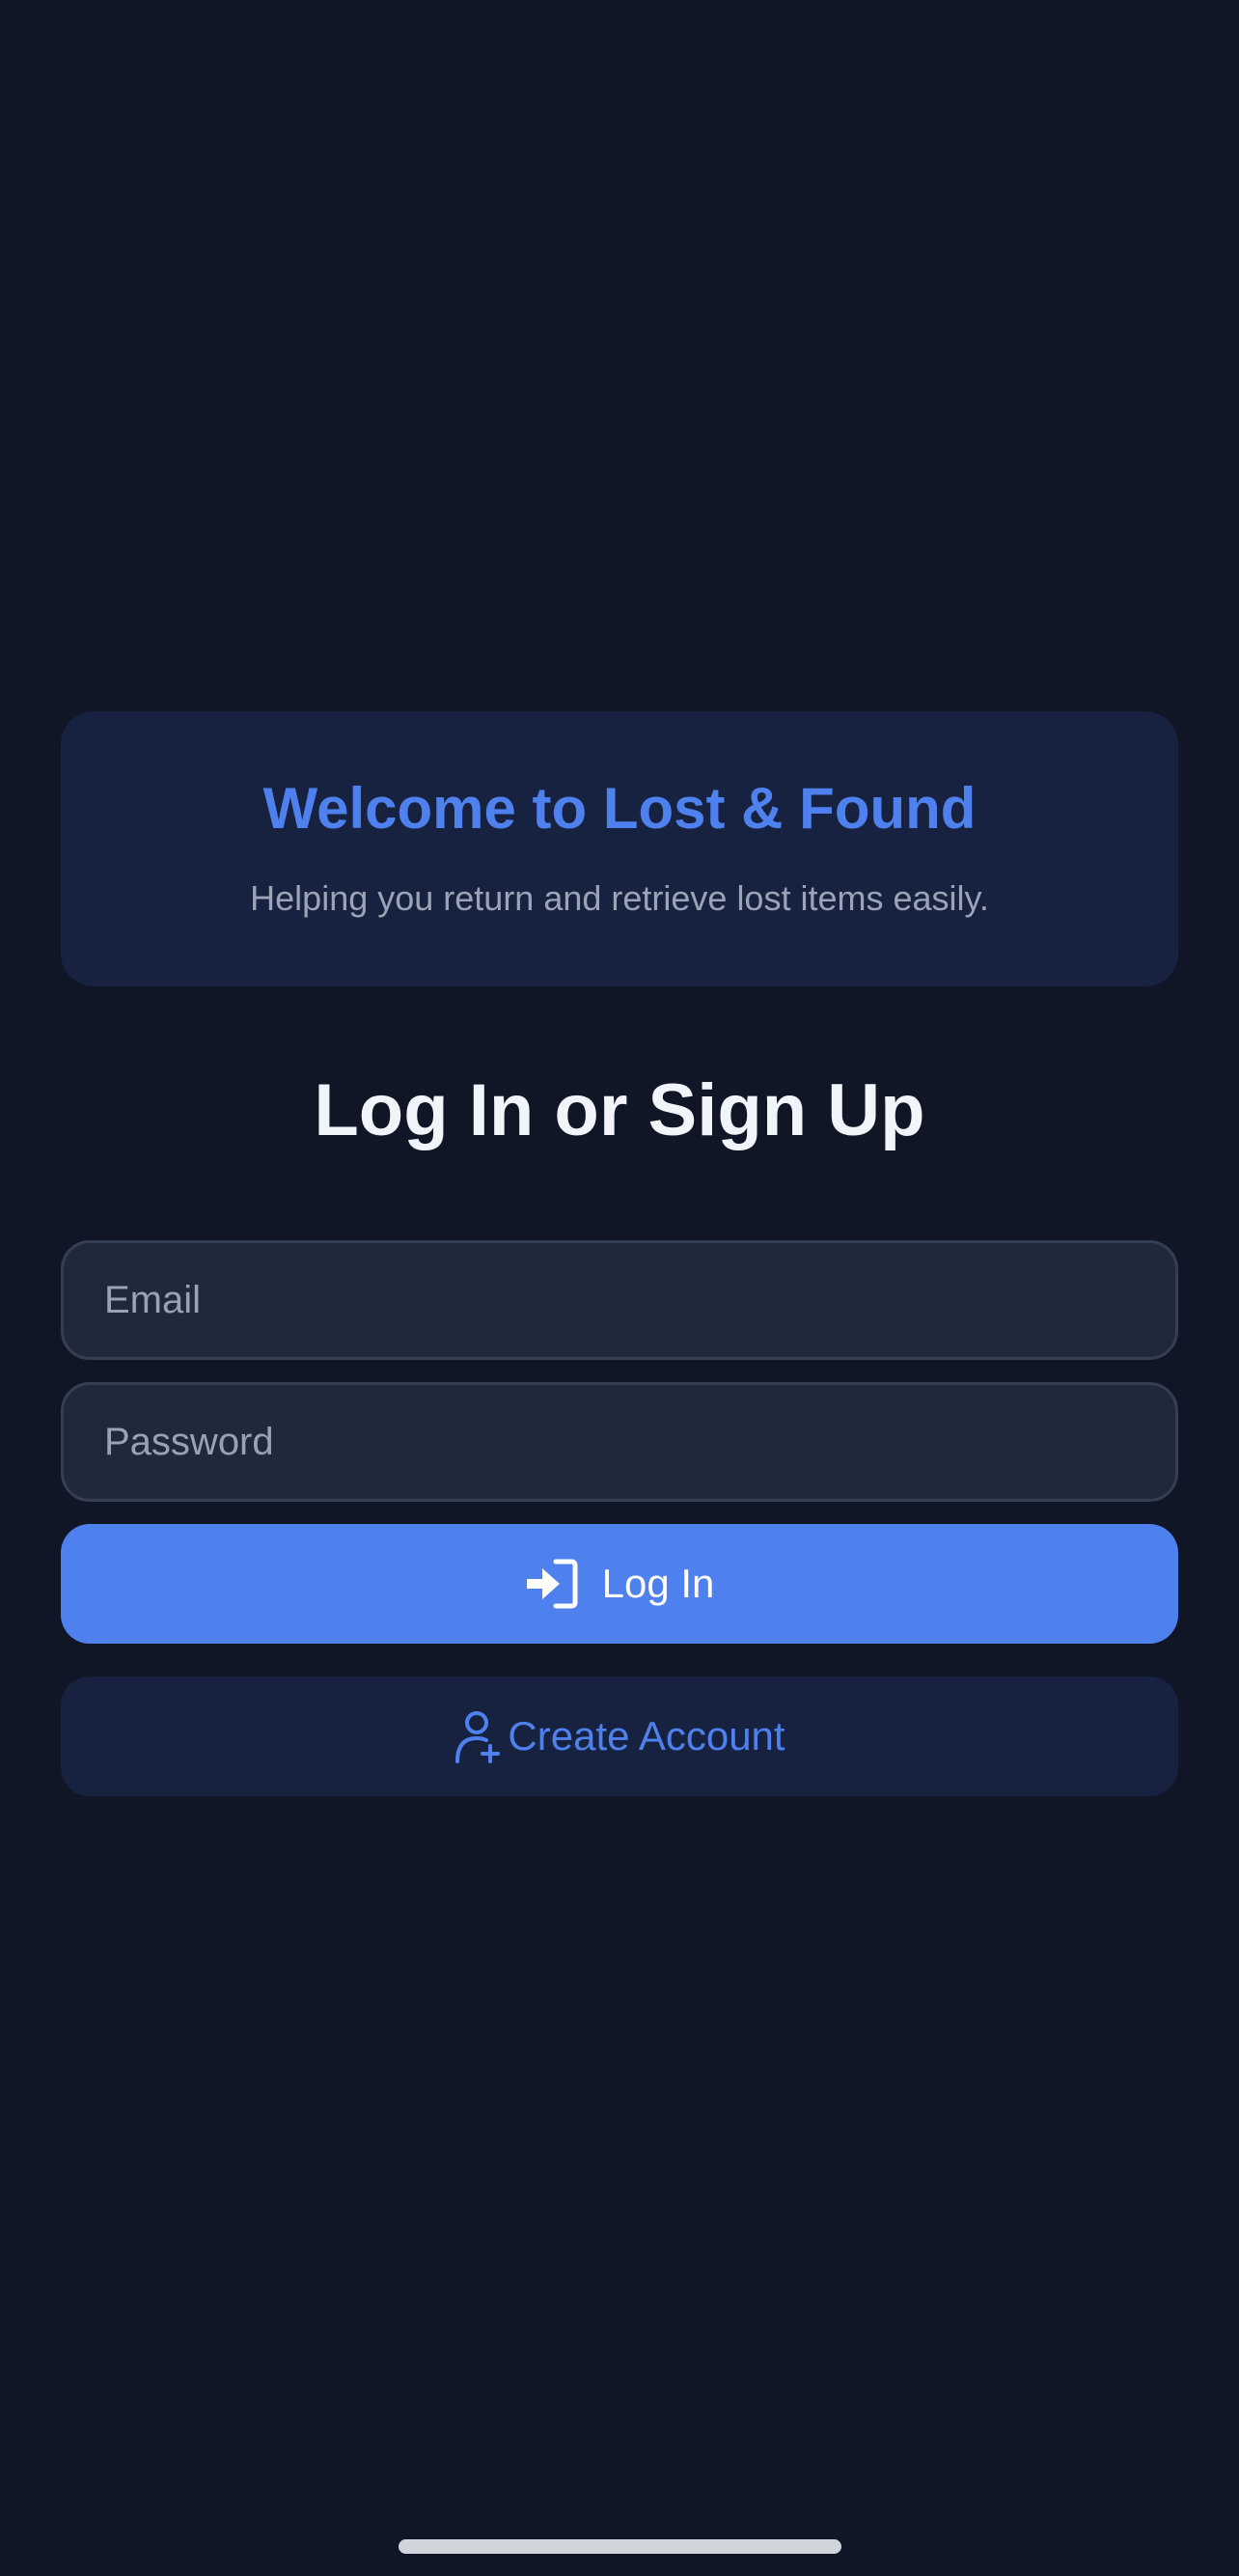  I want to click on login-button: Log In, so click(619, 1584).